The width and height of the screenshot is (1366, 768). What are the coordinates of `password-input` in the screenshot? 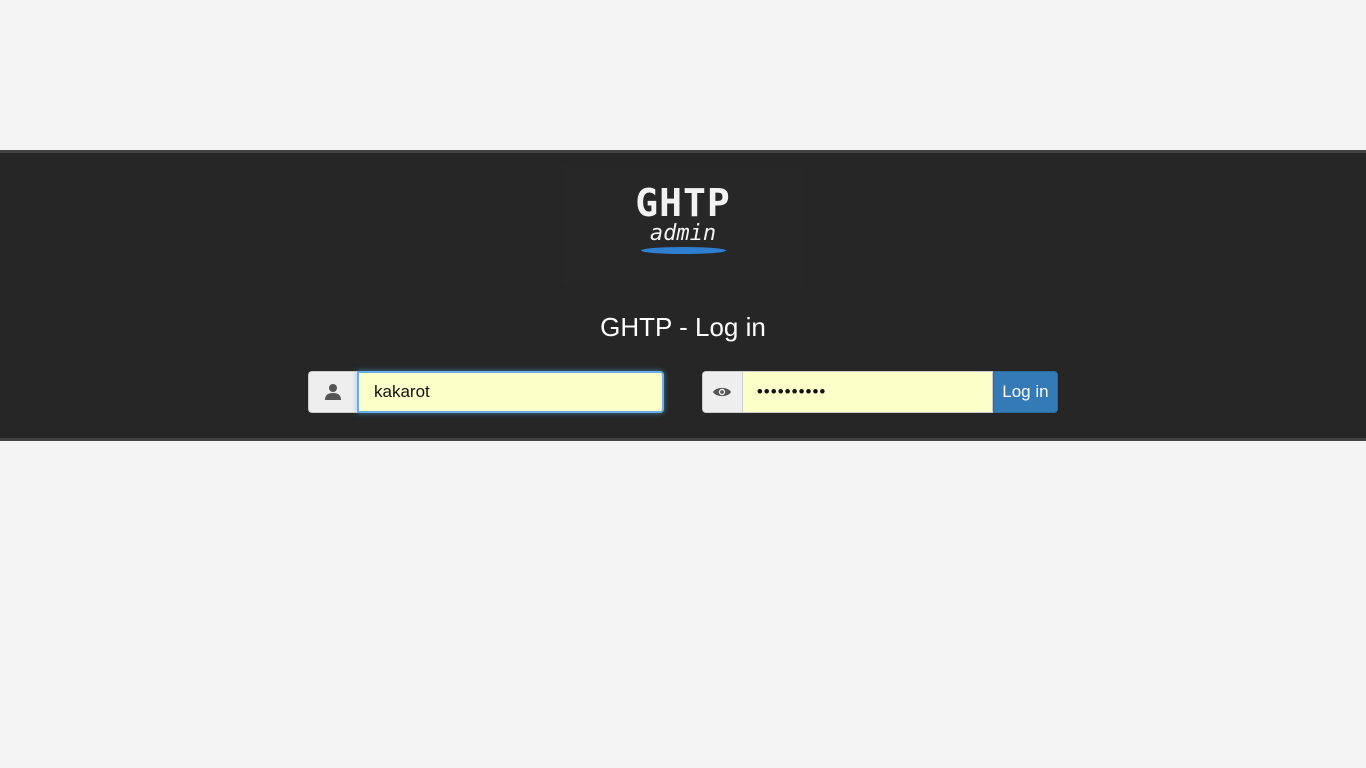 It's located at (867, 392).